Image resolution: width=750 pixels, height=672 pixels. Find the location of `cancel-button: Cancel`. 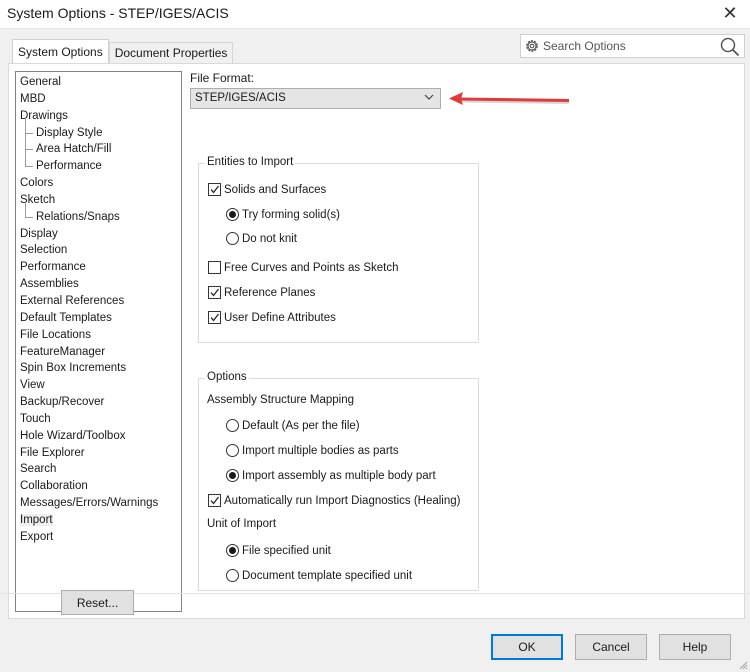

cancel-button: Cancel is located at coordinates (611, 647).